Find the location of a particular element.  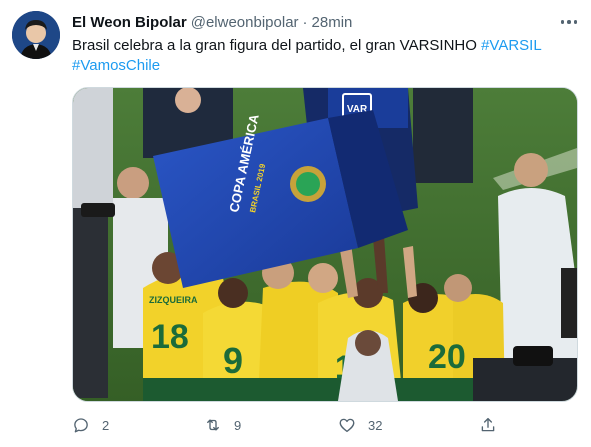

retweet-icon is located at coordinates (213, 425).